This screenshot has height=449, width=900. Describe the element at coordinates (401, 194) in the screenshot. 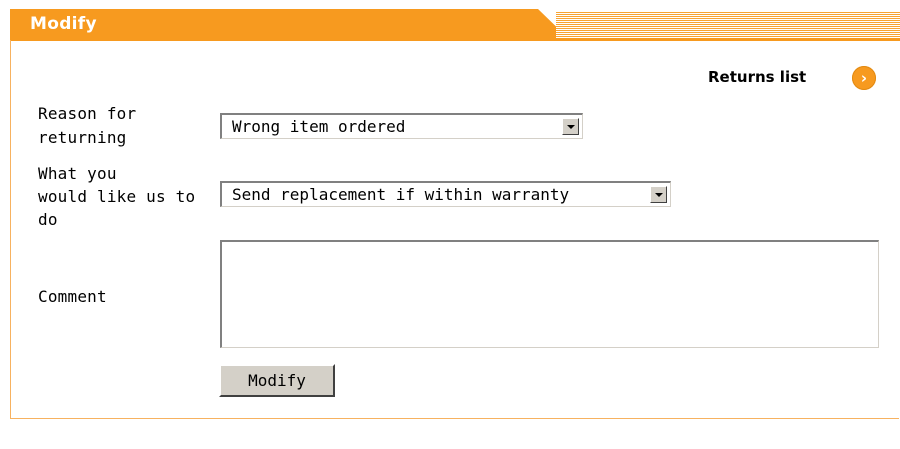

I see `action-select-value: Send replacement if within warranty` at that location.